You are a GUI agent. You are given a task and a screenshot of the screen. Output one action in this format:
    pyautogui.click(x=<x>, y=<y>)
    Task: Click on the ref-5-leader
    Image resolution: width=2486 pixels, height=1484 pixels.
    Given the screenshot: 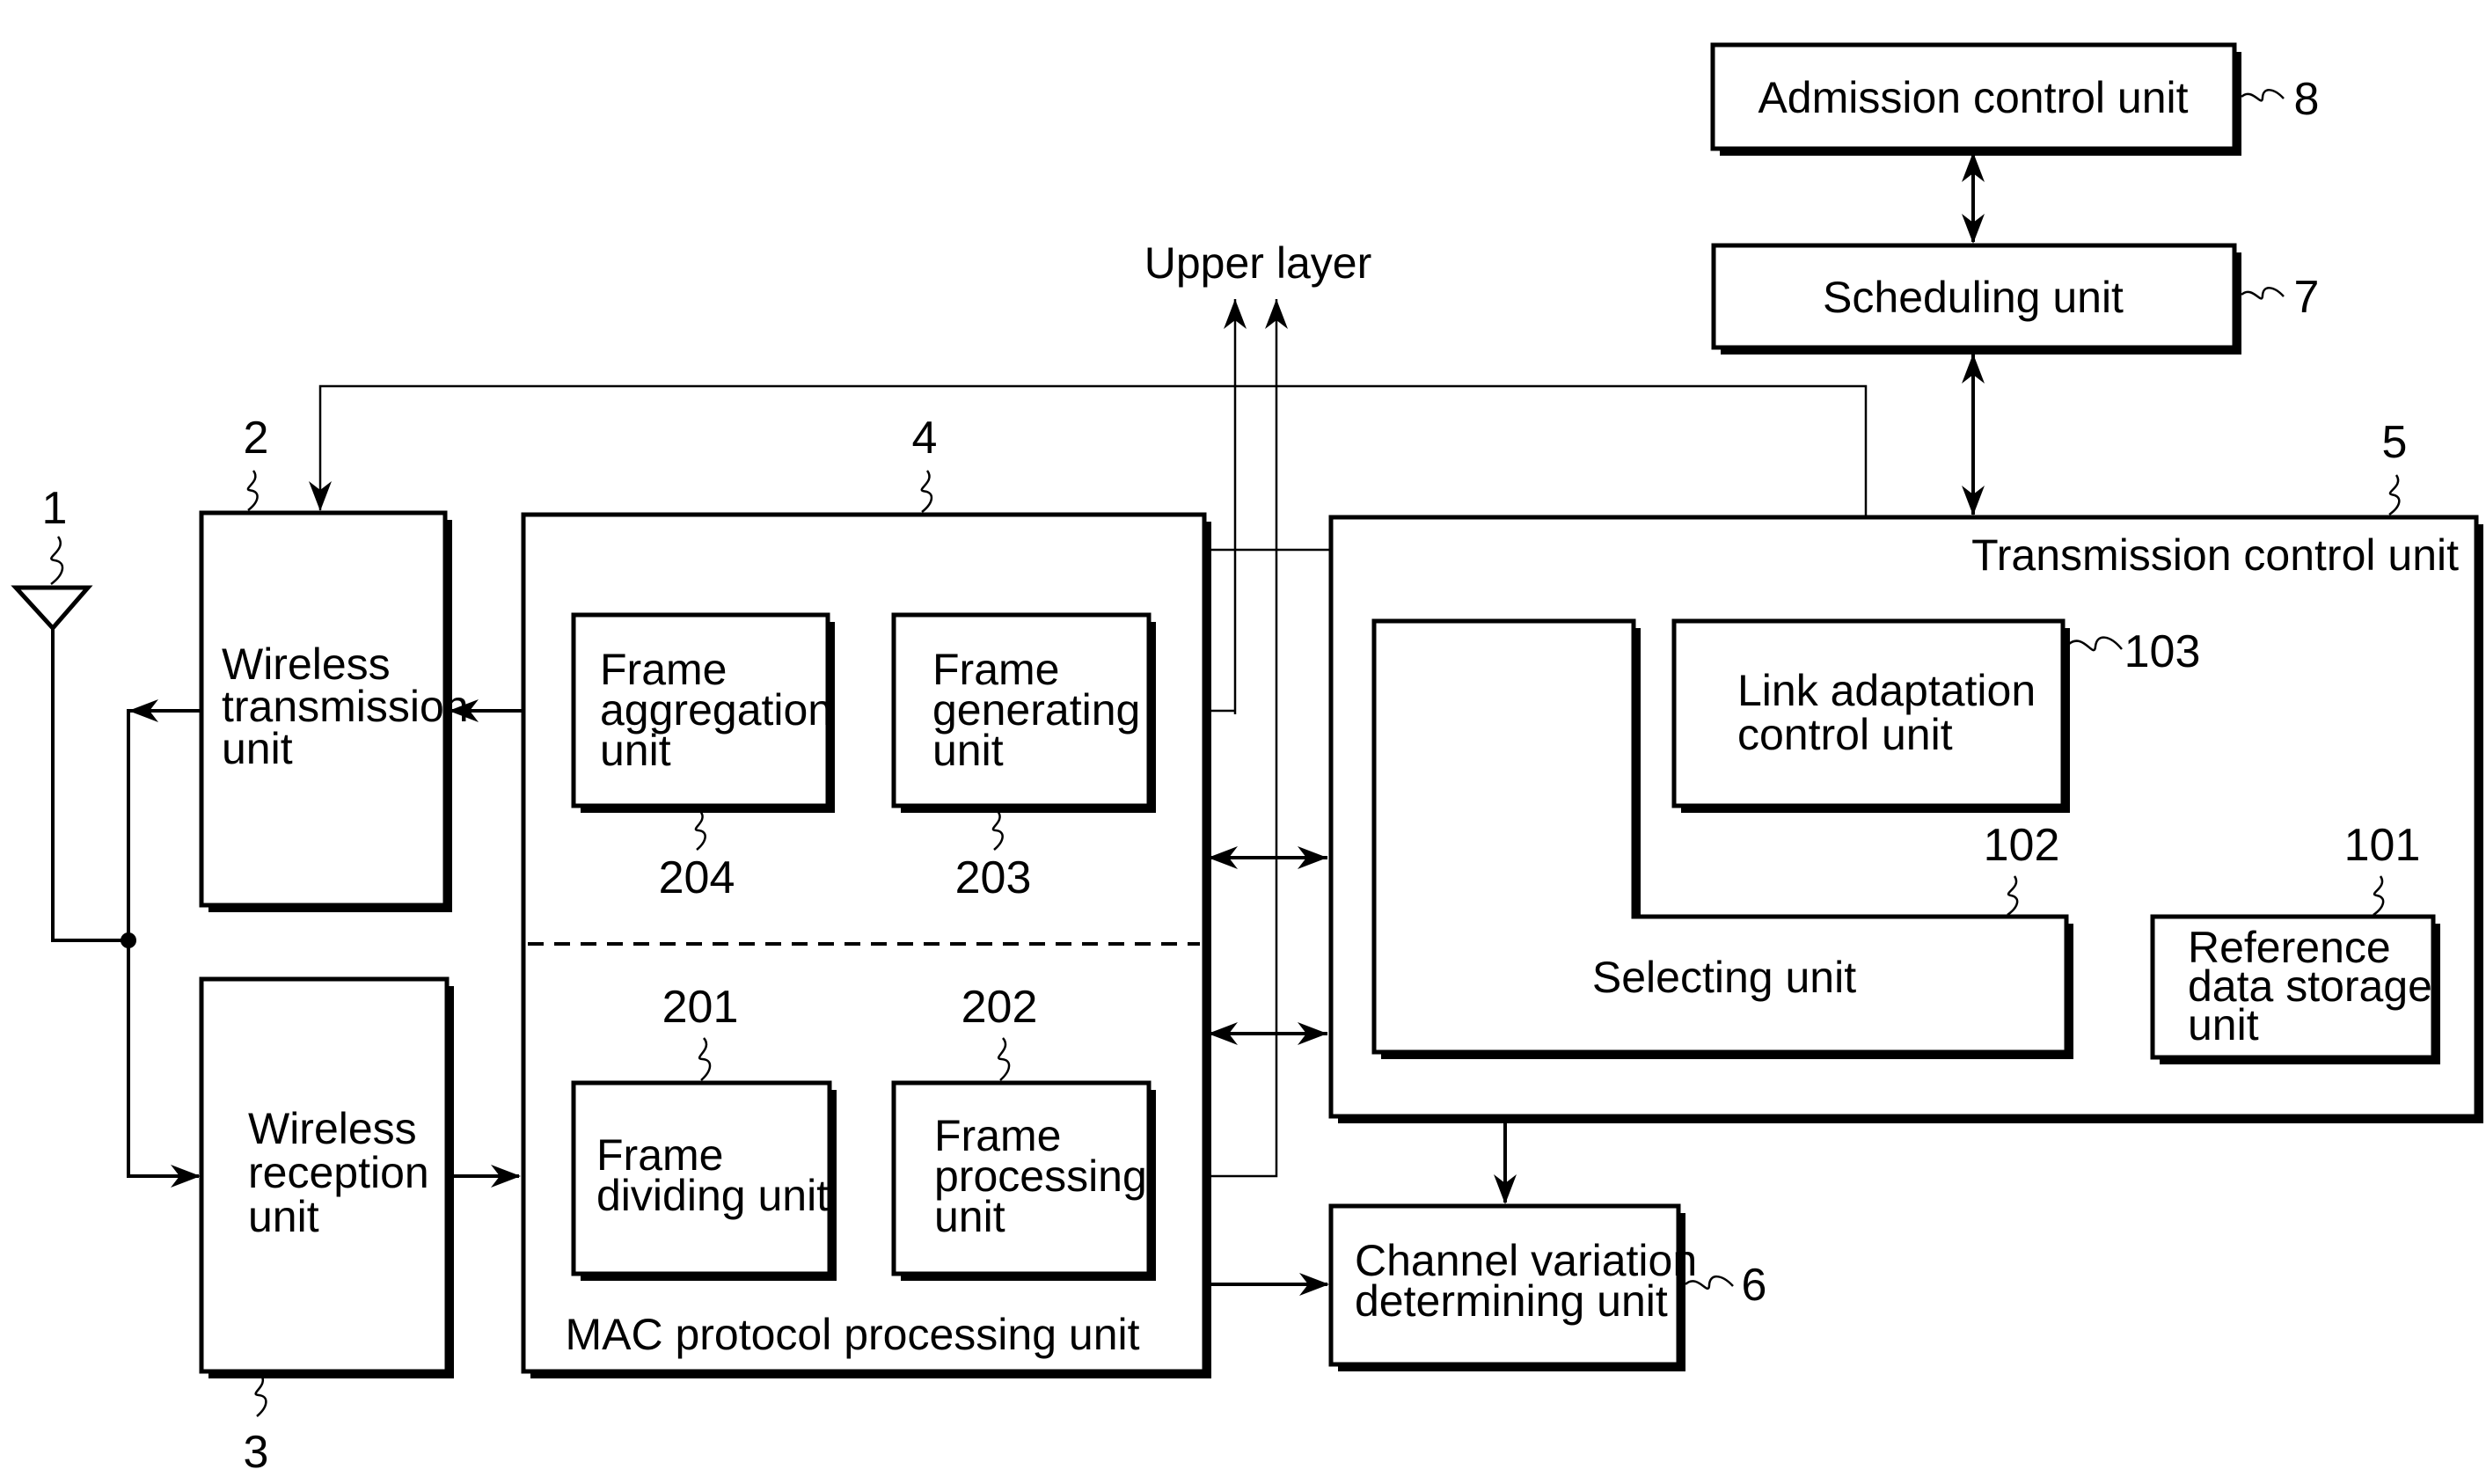 What is the action you would take?
    pyautogui.click(x=2394, y=495)
    